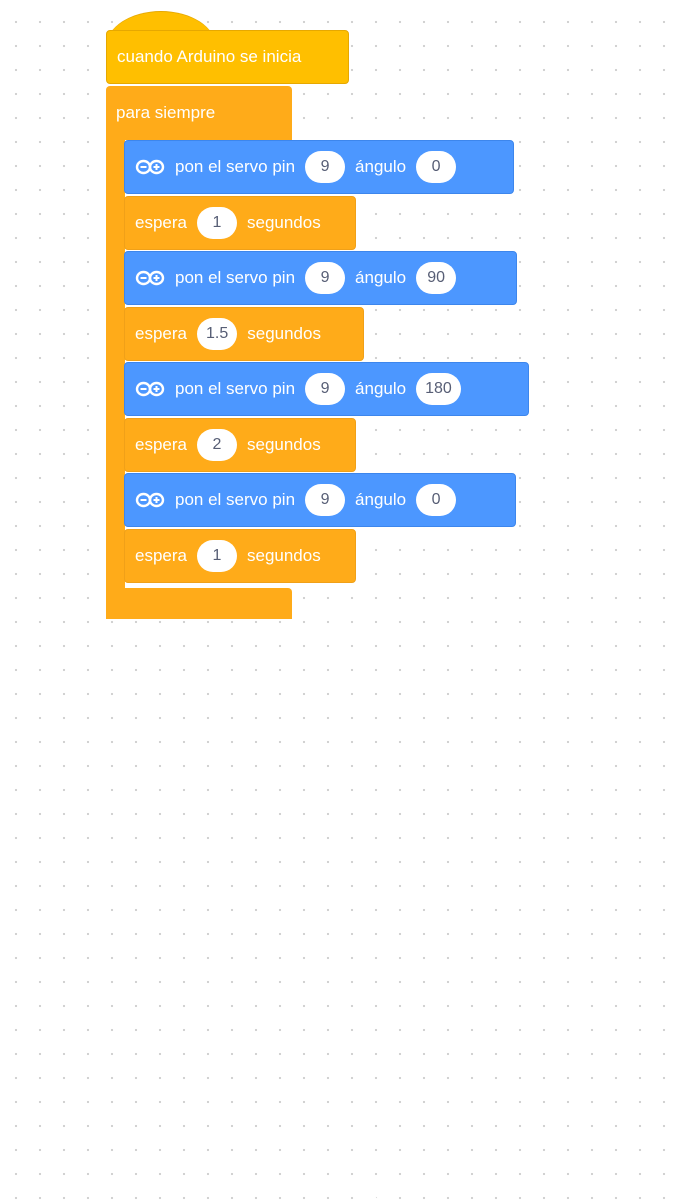 The height and width of the screenshot is (1200, 678). What do you see at coordinates (436, 278) in the screenshot?
I see `servo-angle-input: 90` at bounding box center [436, 278].